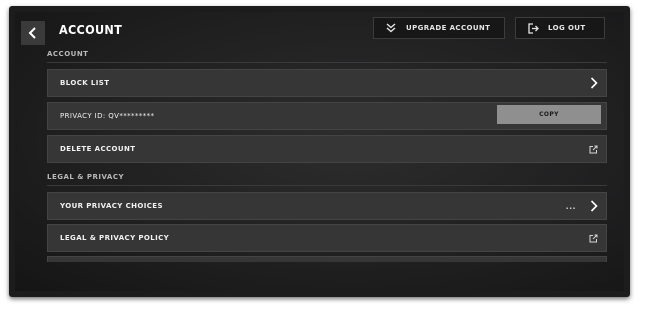 The height and width of the screenshot is (310, 645). I want to click on delete-account-row: DELETE ACCOUNT, so click(327, 149).